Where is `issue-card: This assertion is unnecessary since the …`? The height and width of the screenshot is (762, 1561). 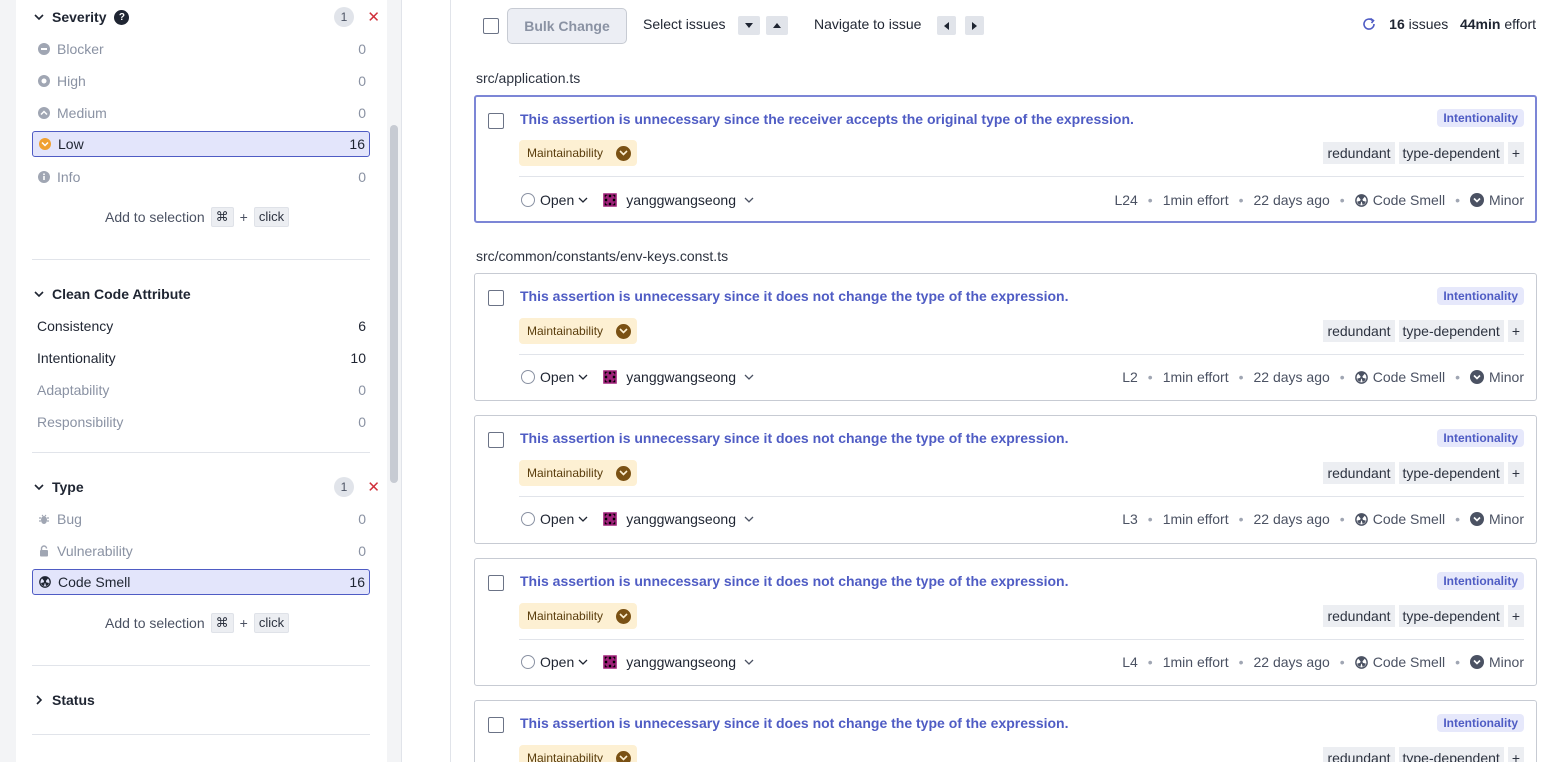
issue-card: This assertion is unnecessary since the … is located at coordinates (1005, 159).